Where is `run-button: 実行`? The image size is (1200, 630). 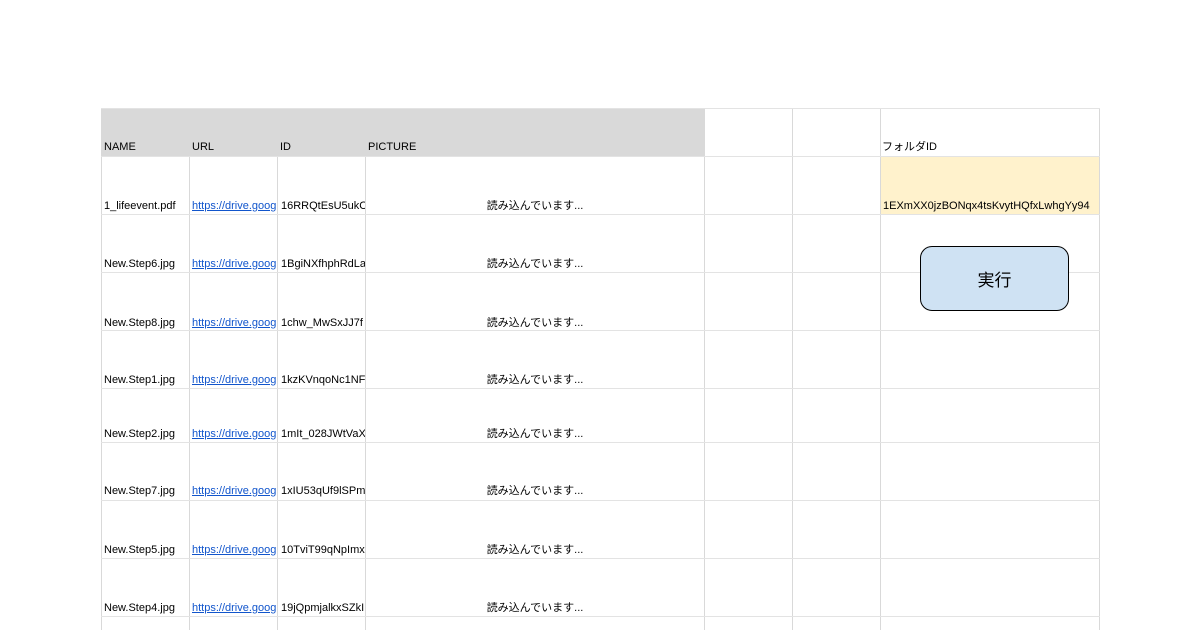
run-button: 実行 is located at coordinates (994, 278).